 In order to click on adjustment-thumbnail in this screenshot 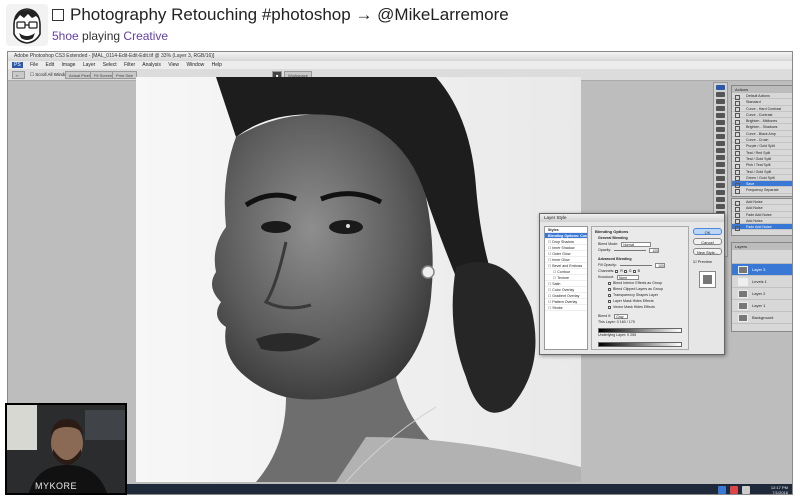, I will do `click(743, 282)`.